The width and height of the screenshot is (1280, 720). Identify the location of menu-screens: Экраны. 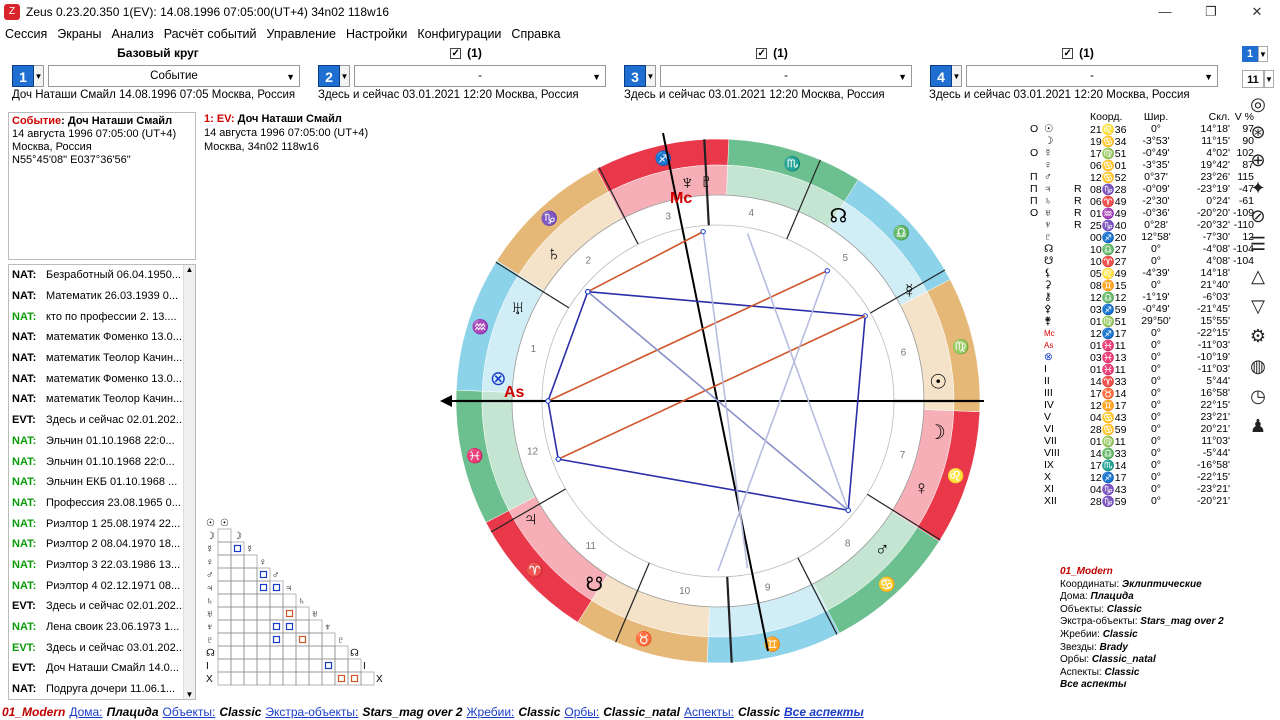
(79, 34).